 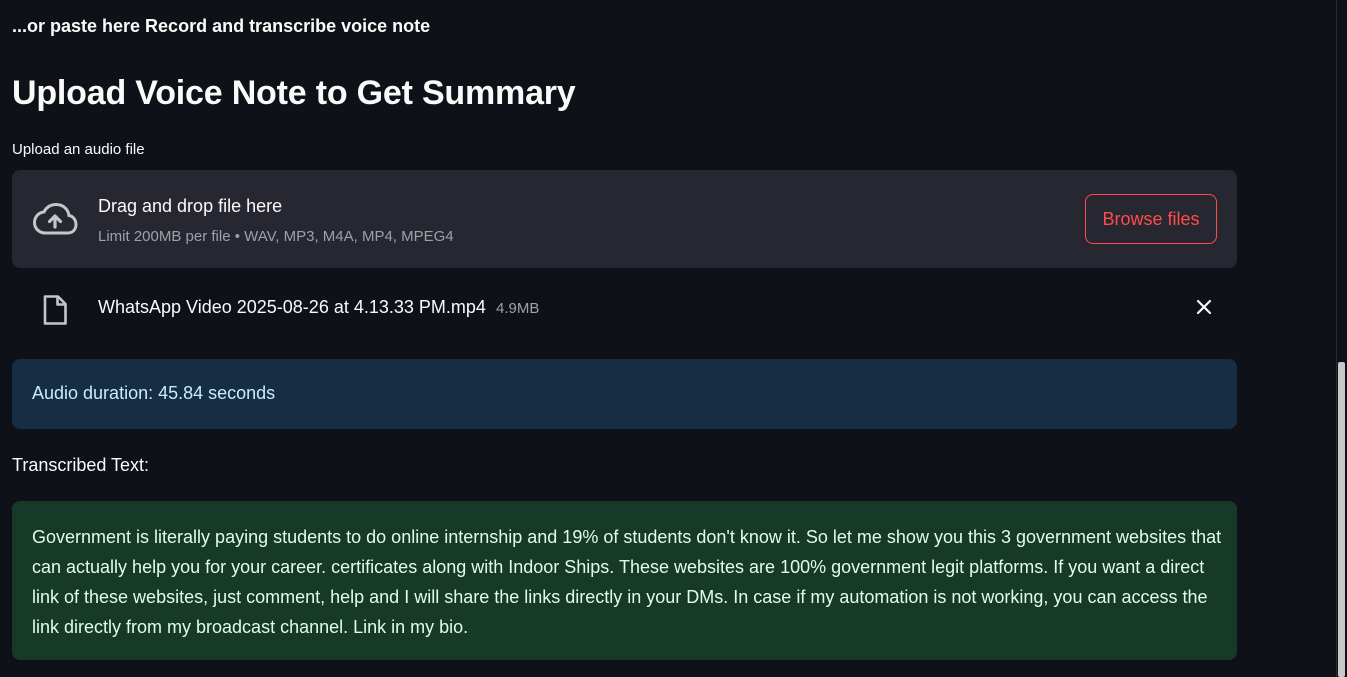 What do you see at coordinates (1341, 519) in the screenshot?
I see `scrollbar-thumb` at bounding box center [1341, 519].